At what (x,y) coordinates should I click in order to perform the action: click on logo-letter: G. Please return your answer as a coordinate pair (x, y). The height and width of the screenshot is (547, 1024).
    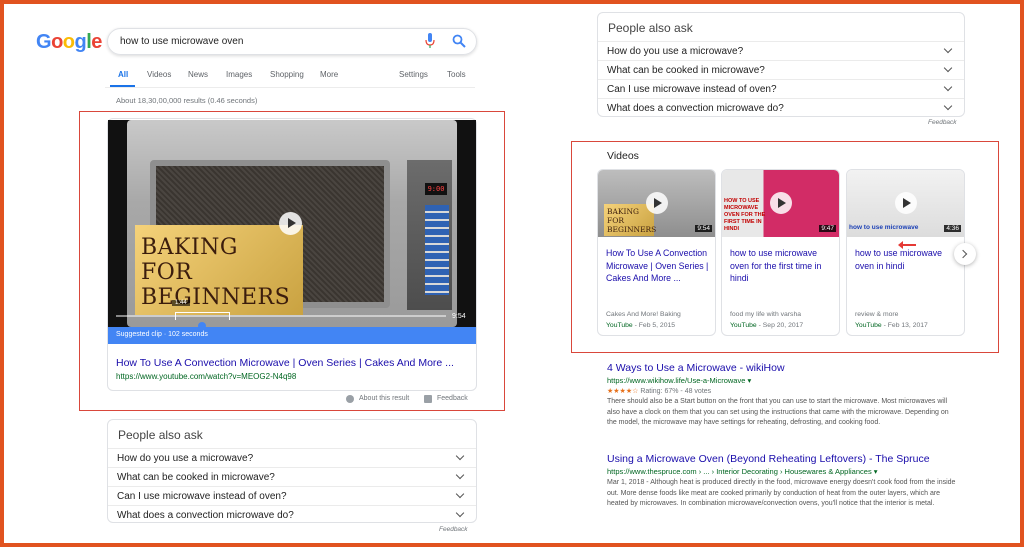
    Looking at the image, I should click on (44, 42).